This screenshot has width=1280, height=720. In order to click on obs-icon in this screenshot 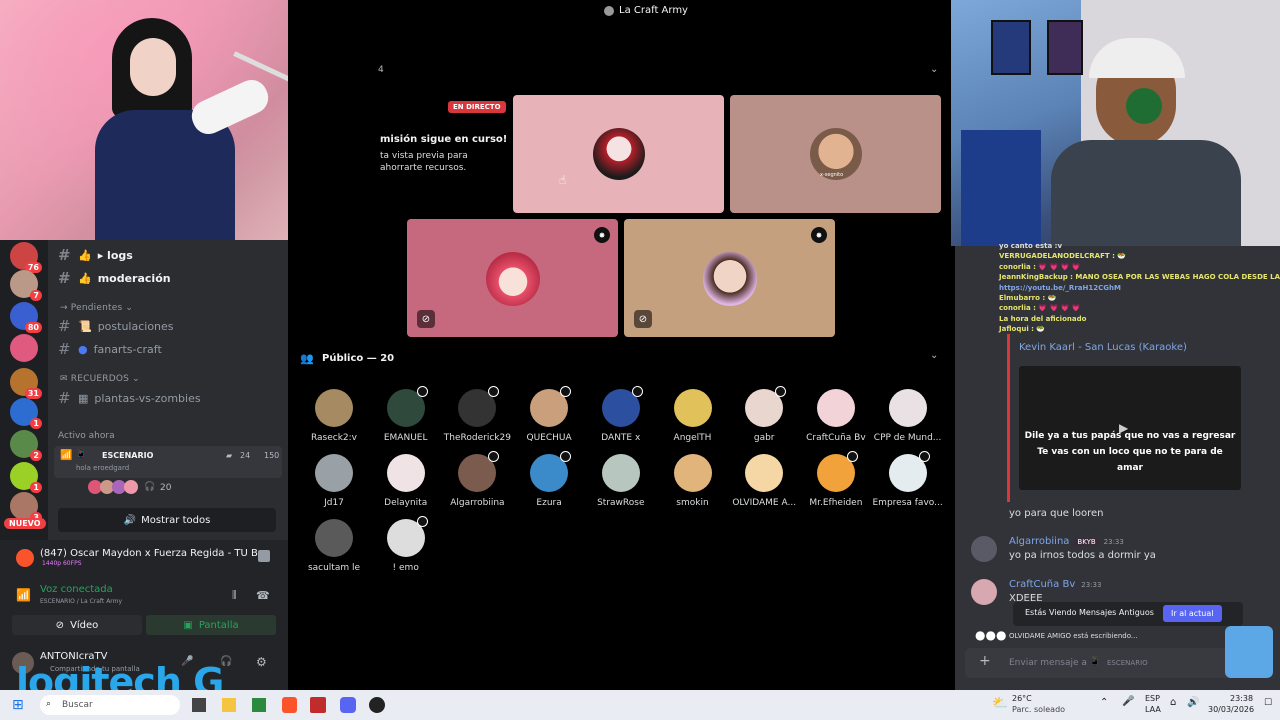, I will do `click(377, 705)`.